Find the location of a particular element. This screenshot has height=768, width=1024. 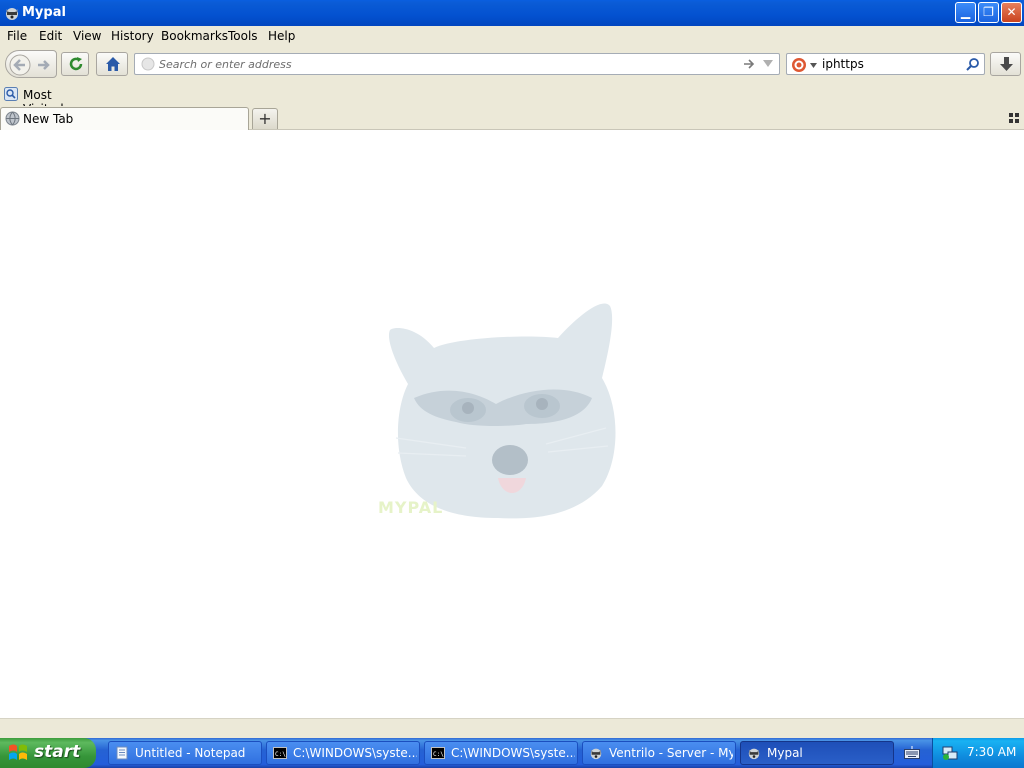

restore-icon: ❐ is located at coordinates (988, 12).